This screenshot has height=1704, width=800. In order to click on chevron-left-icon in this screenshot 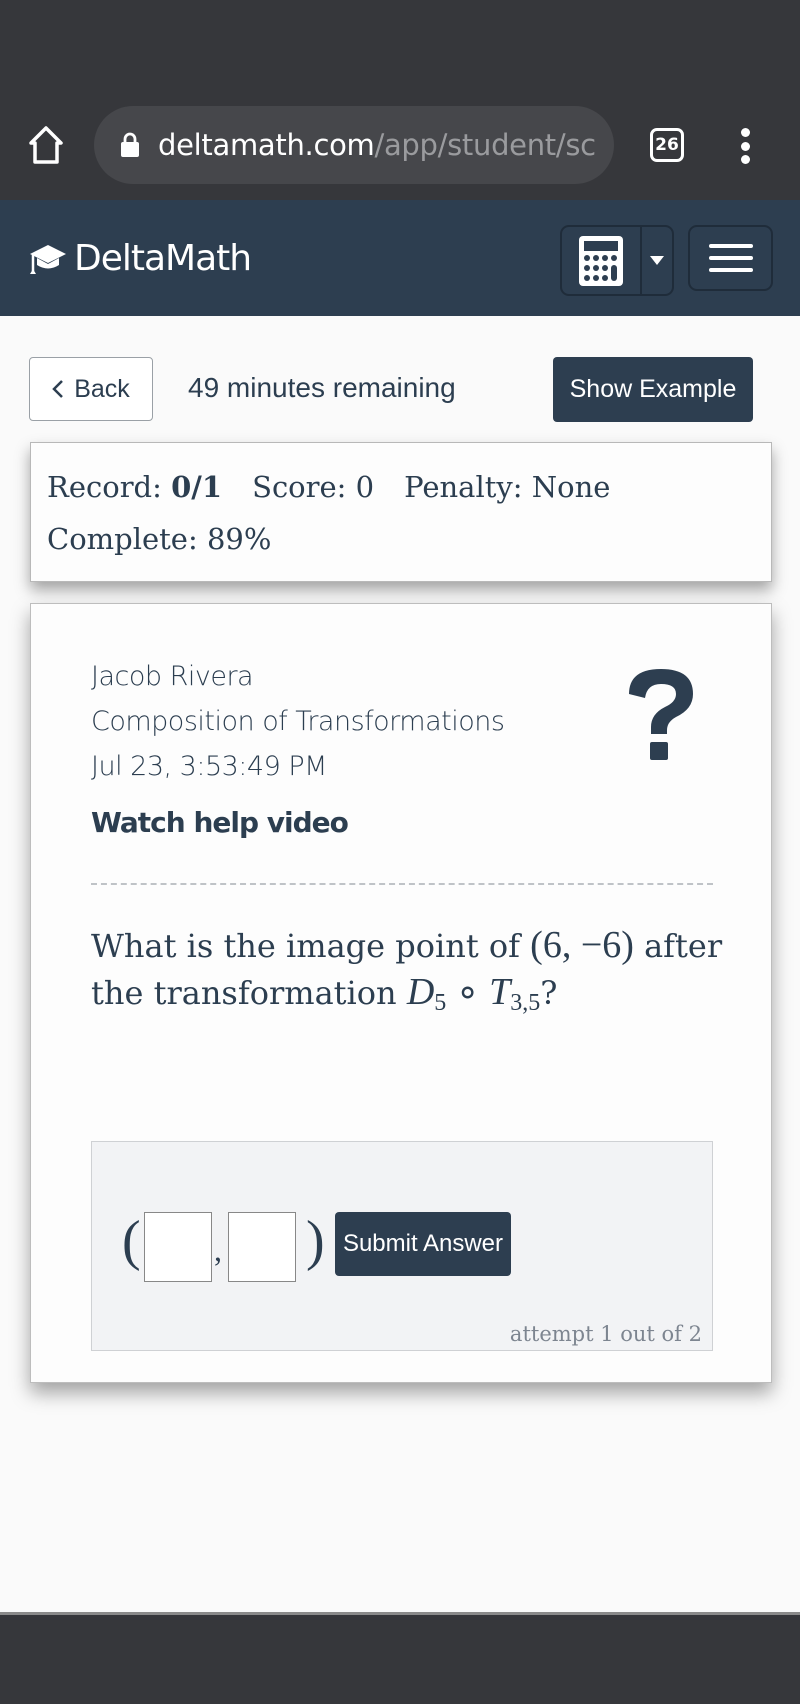, I will do `click(58, 389)`.